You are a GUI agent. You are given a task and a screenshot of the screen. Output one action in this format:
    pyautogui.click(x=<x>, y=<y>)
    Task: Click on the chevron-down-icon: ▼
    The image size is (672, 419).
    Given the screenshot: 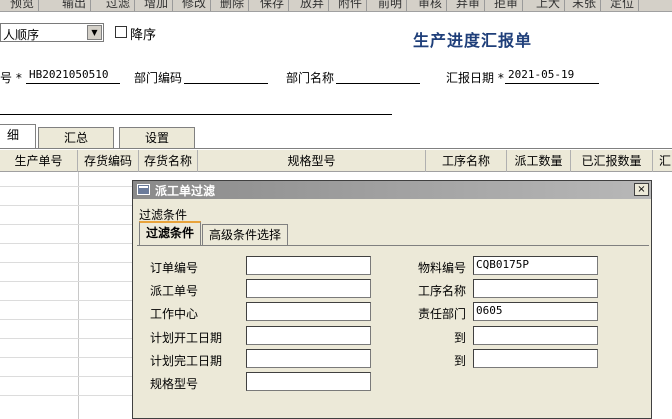 What is the action you would take?
    pyautogui.click(x=94, y=32)
    